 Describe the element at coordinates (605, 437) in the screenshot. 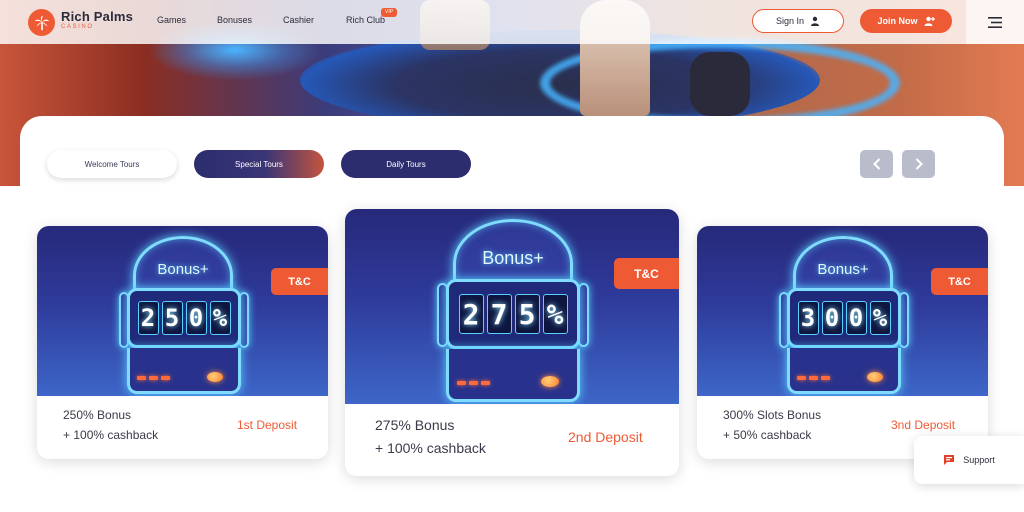

I see `deposit-label: 2nd Deposit` at that location.